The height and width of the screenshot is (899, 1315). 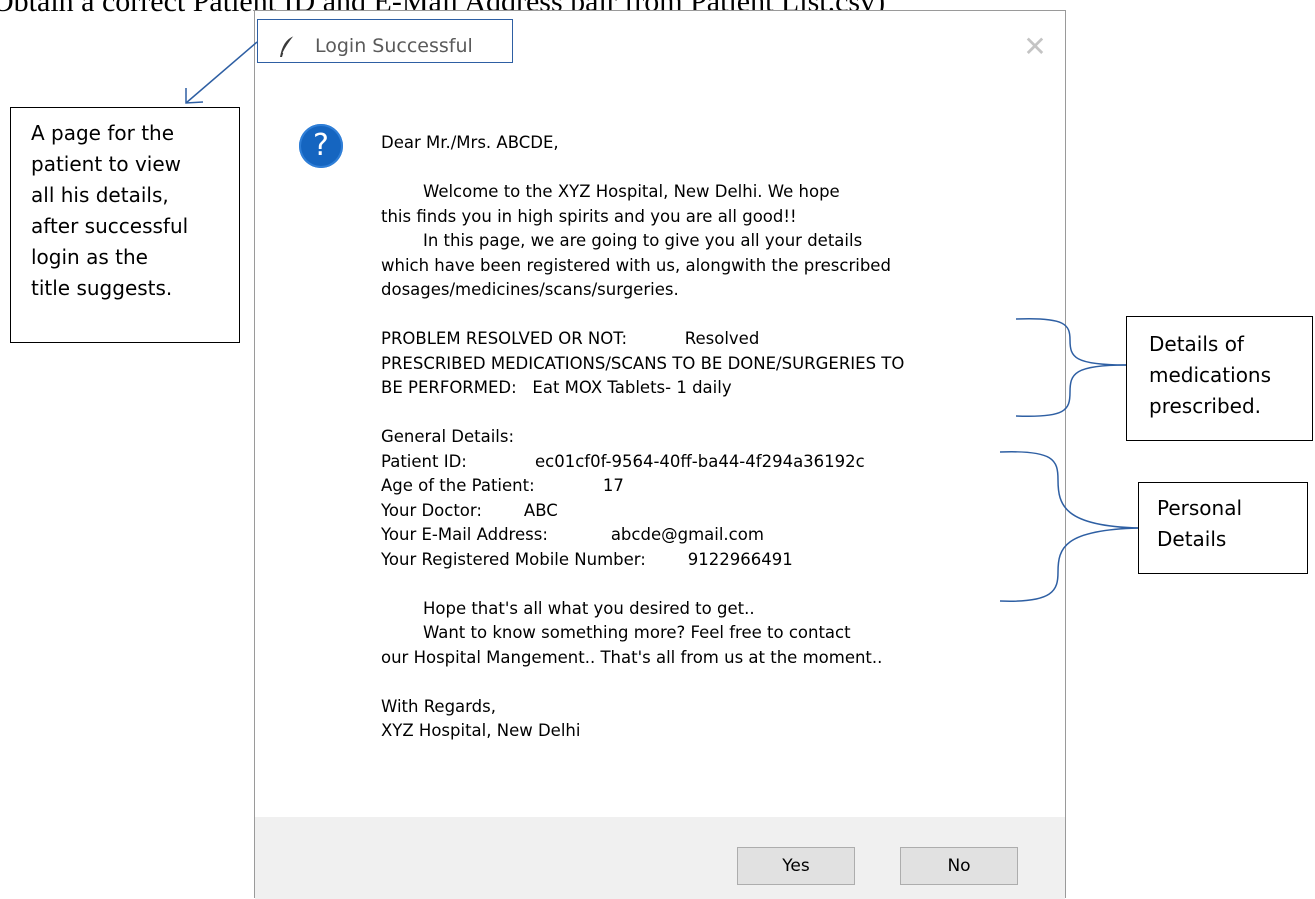 I want to click on medications-brace-top, so click(x=1071, y=341).